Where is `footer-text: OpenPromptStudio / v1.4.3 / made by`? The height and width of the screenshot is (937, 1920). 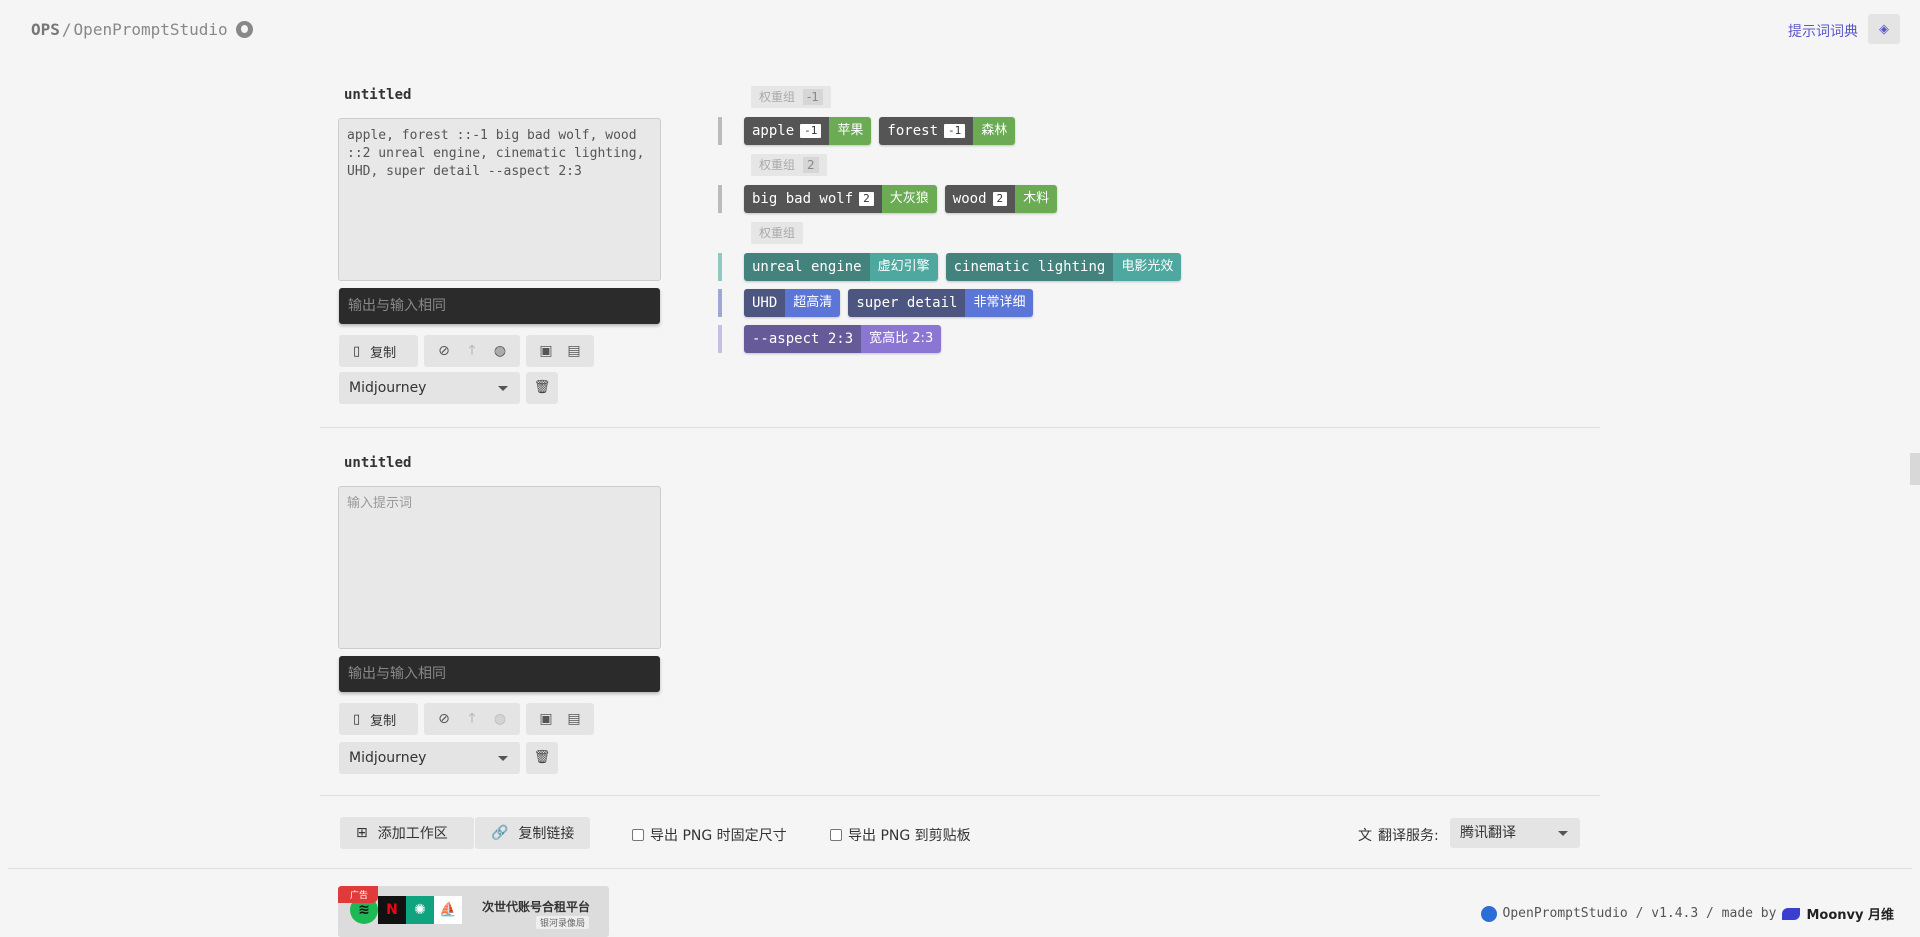
footer-text: OpenPromptStudio / v1.4.3 / made by is located at coordinates (1639, 913).